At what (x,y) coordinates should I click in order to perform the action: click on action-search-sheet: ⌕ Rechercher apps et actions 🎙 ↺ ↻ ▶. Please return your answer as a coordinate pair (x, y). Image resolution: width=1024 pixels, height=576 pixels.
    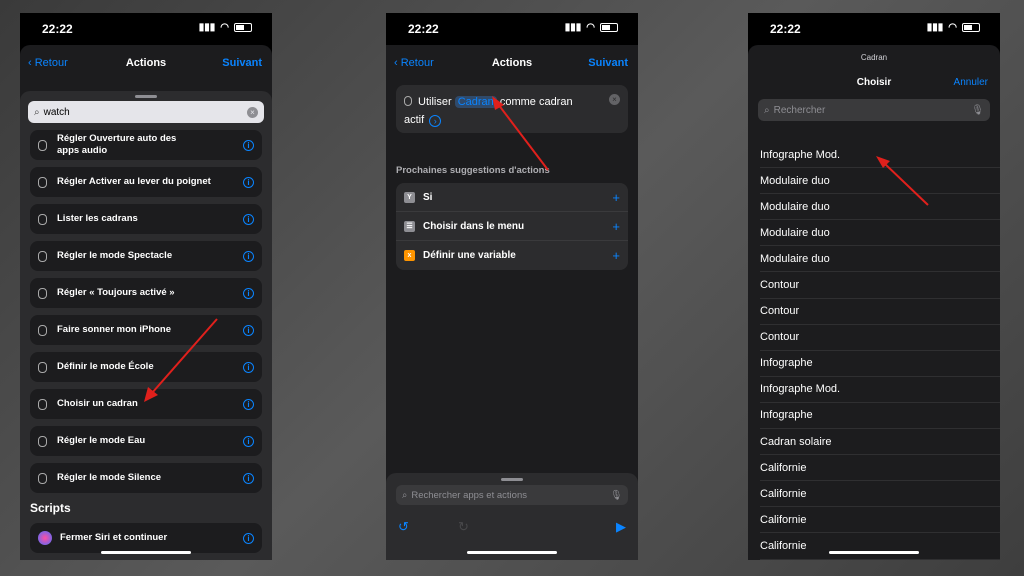
    Looking at the image, I should click on (512, 516).